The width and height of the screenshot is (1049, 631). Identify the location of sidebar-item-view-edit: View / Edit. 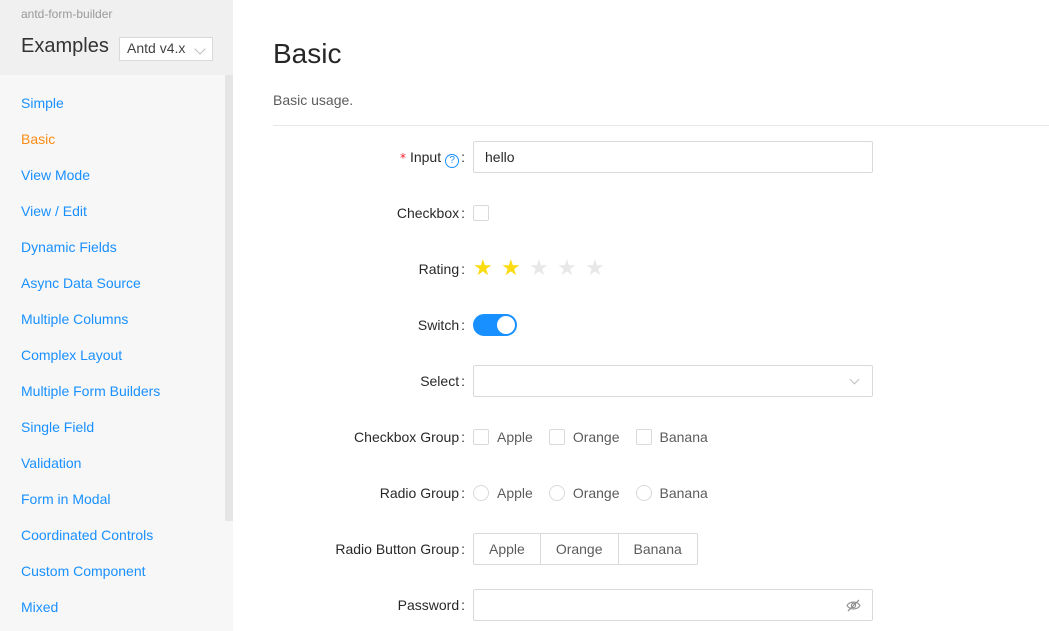
(112, 211).